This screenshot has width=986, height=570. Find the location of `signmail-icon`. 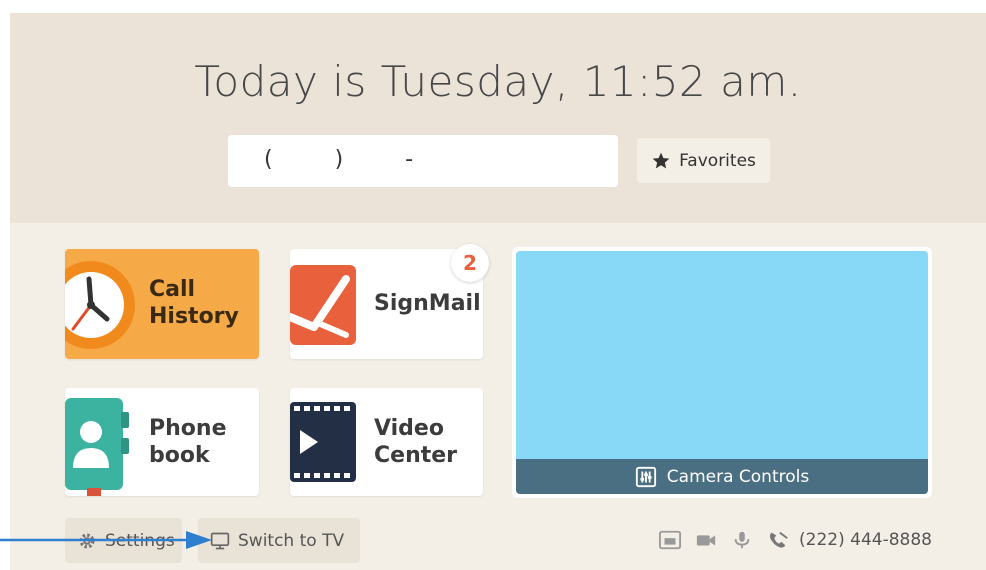

signmail-icon is located at coordinates (323, 305).